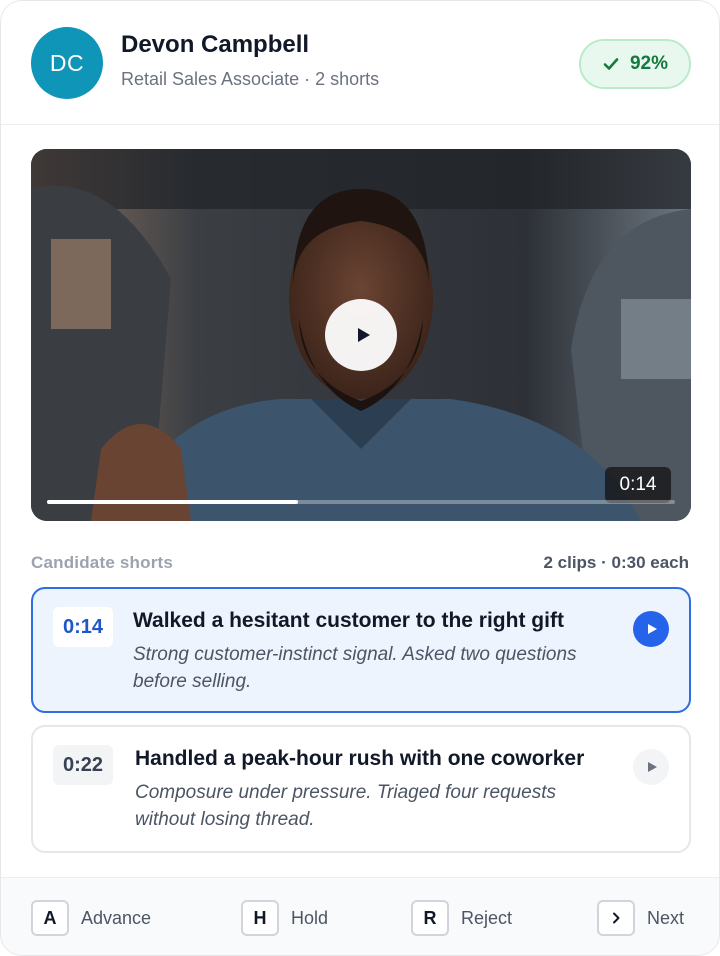 This screenshot has width=720, height=956. What do you see at coordinates (83, 765) in the screenshot?
I see `clip-timestamp: 0:22` at bounding box center [83, 765].